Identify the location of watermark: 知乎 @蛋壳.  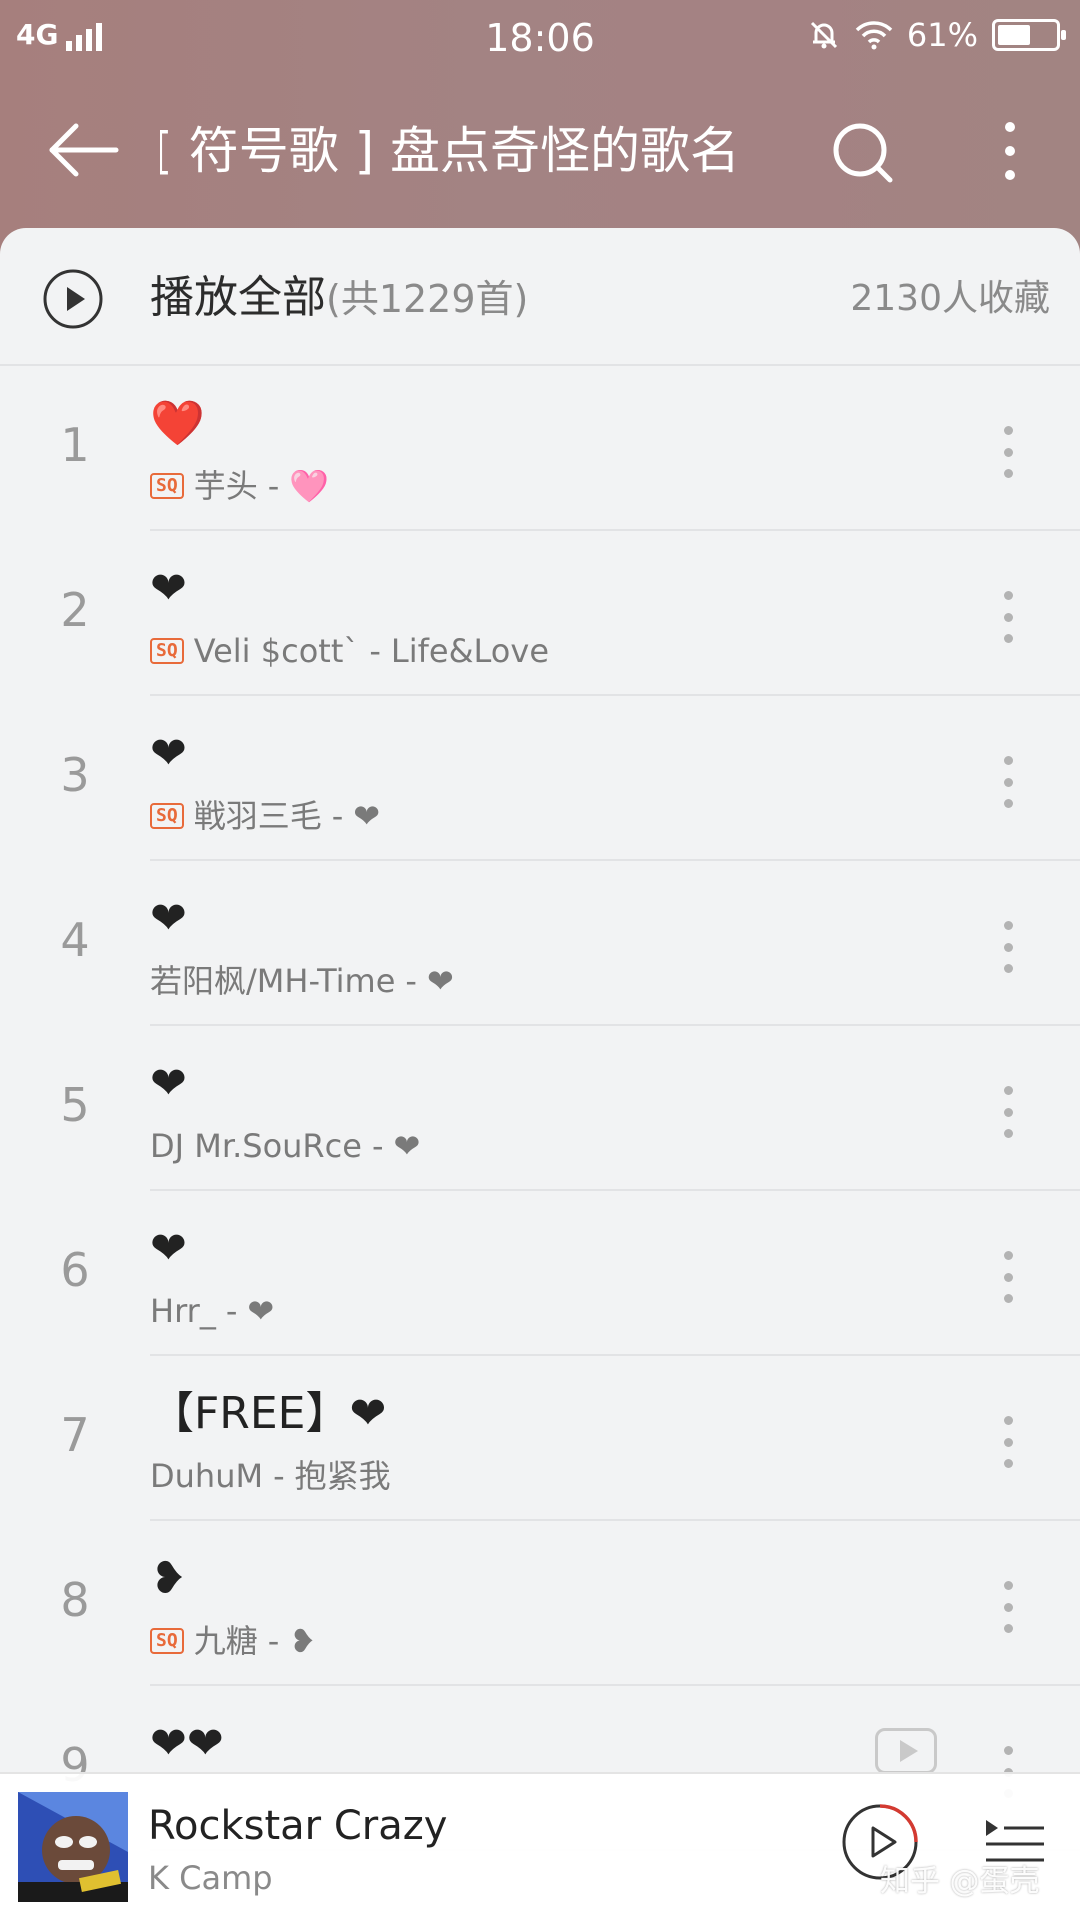
(960, 1881).